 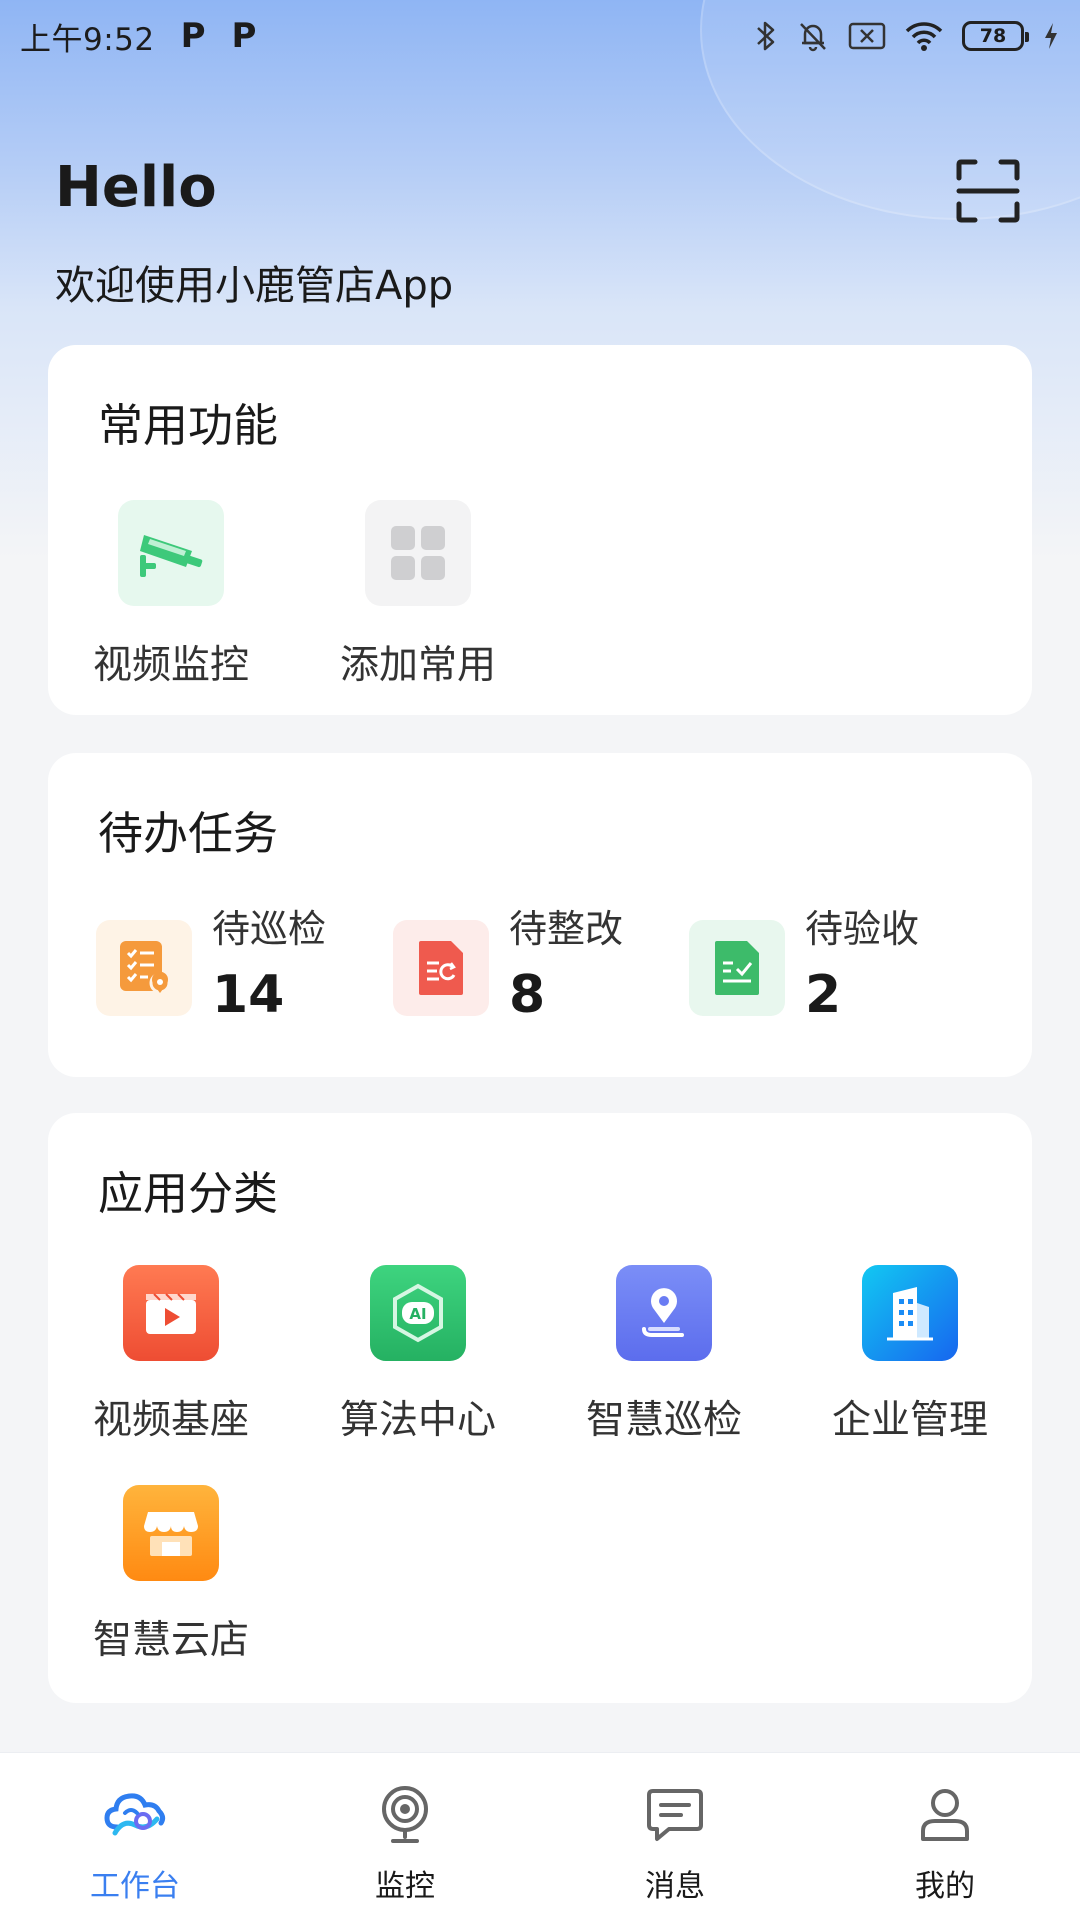 What do you see at coordinates (540, 36) in the screenshot?
I see `status-bar: 上午9:52 P P 78` at bounding box center [540, 36].